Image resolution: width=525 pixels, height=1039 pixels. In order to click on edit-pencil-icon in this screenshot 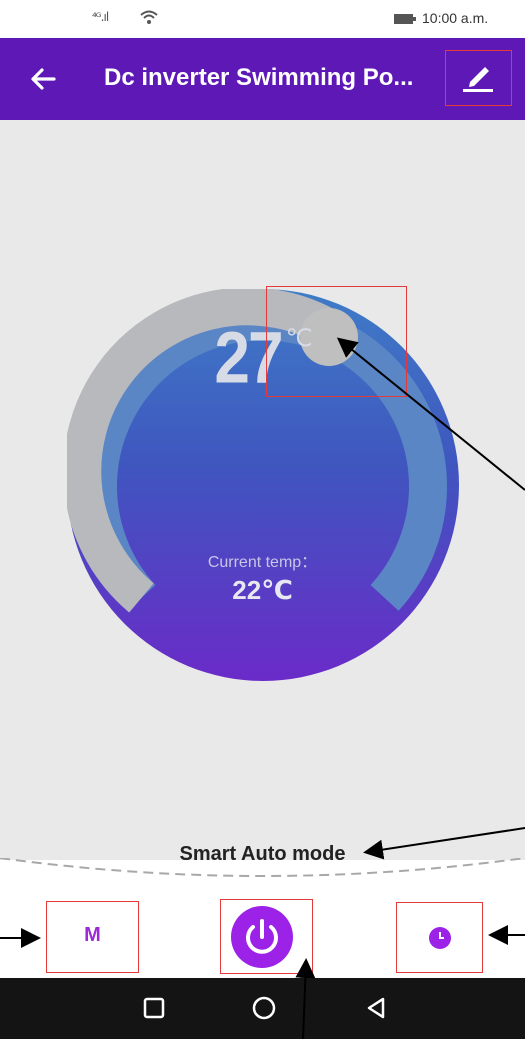, I will do `click(478, 79)`.